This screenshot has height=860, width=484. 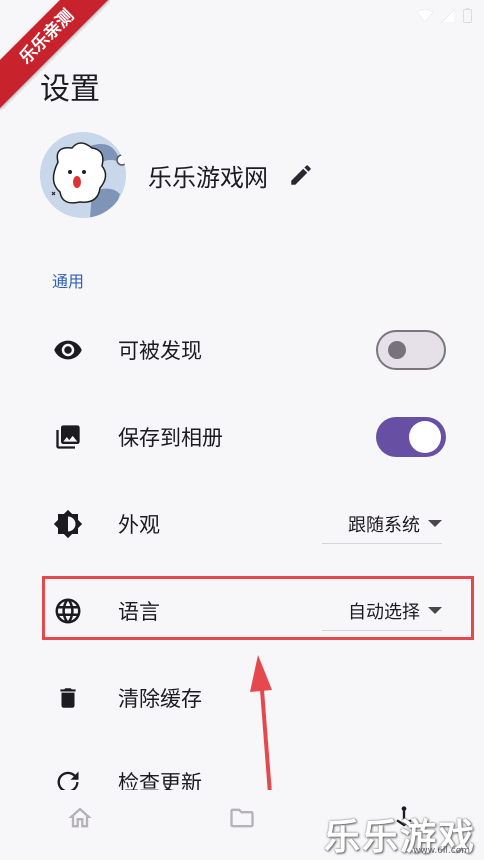 I want to click on watermark-url: www.6ll.com, so click(x=441, y=851).